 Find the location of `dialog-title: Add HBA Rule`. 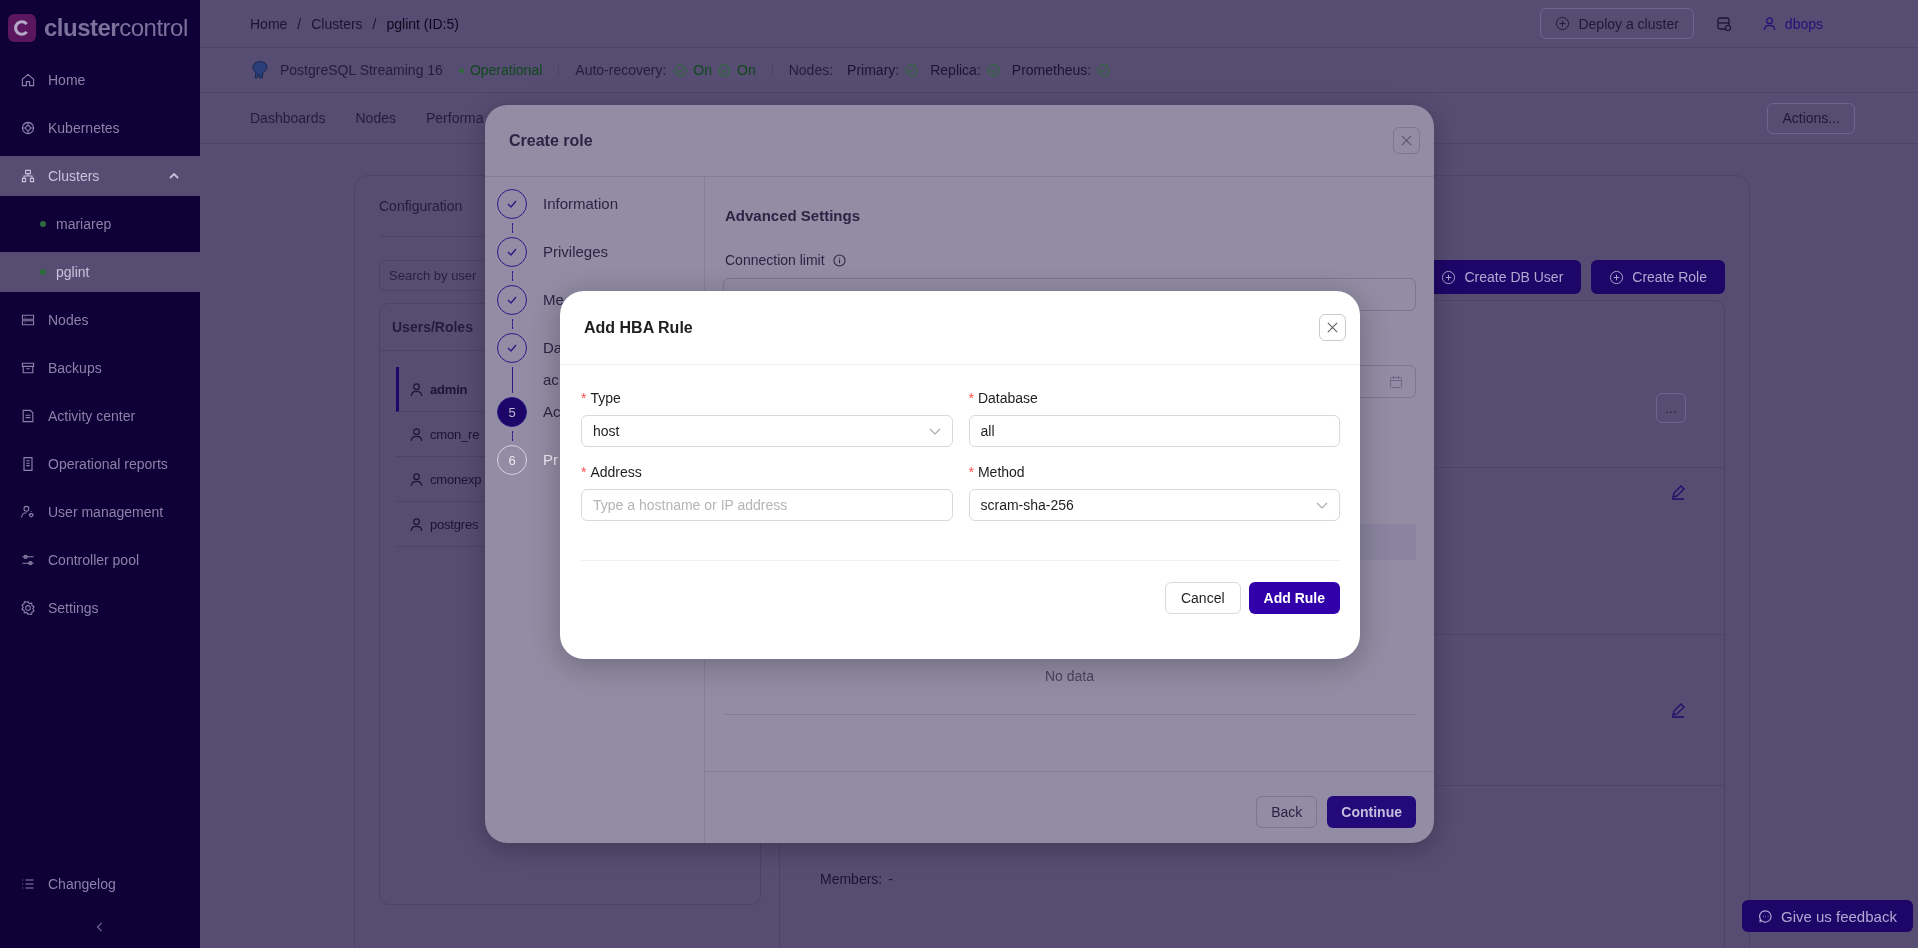

dialog-title: Add HBA Rule is located at coordinates (638, 327).